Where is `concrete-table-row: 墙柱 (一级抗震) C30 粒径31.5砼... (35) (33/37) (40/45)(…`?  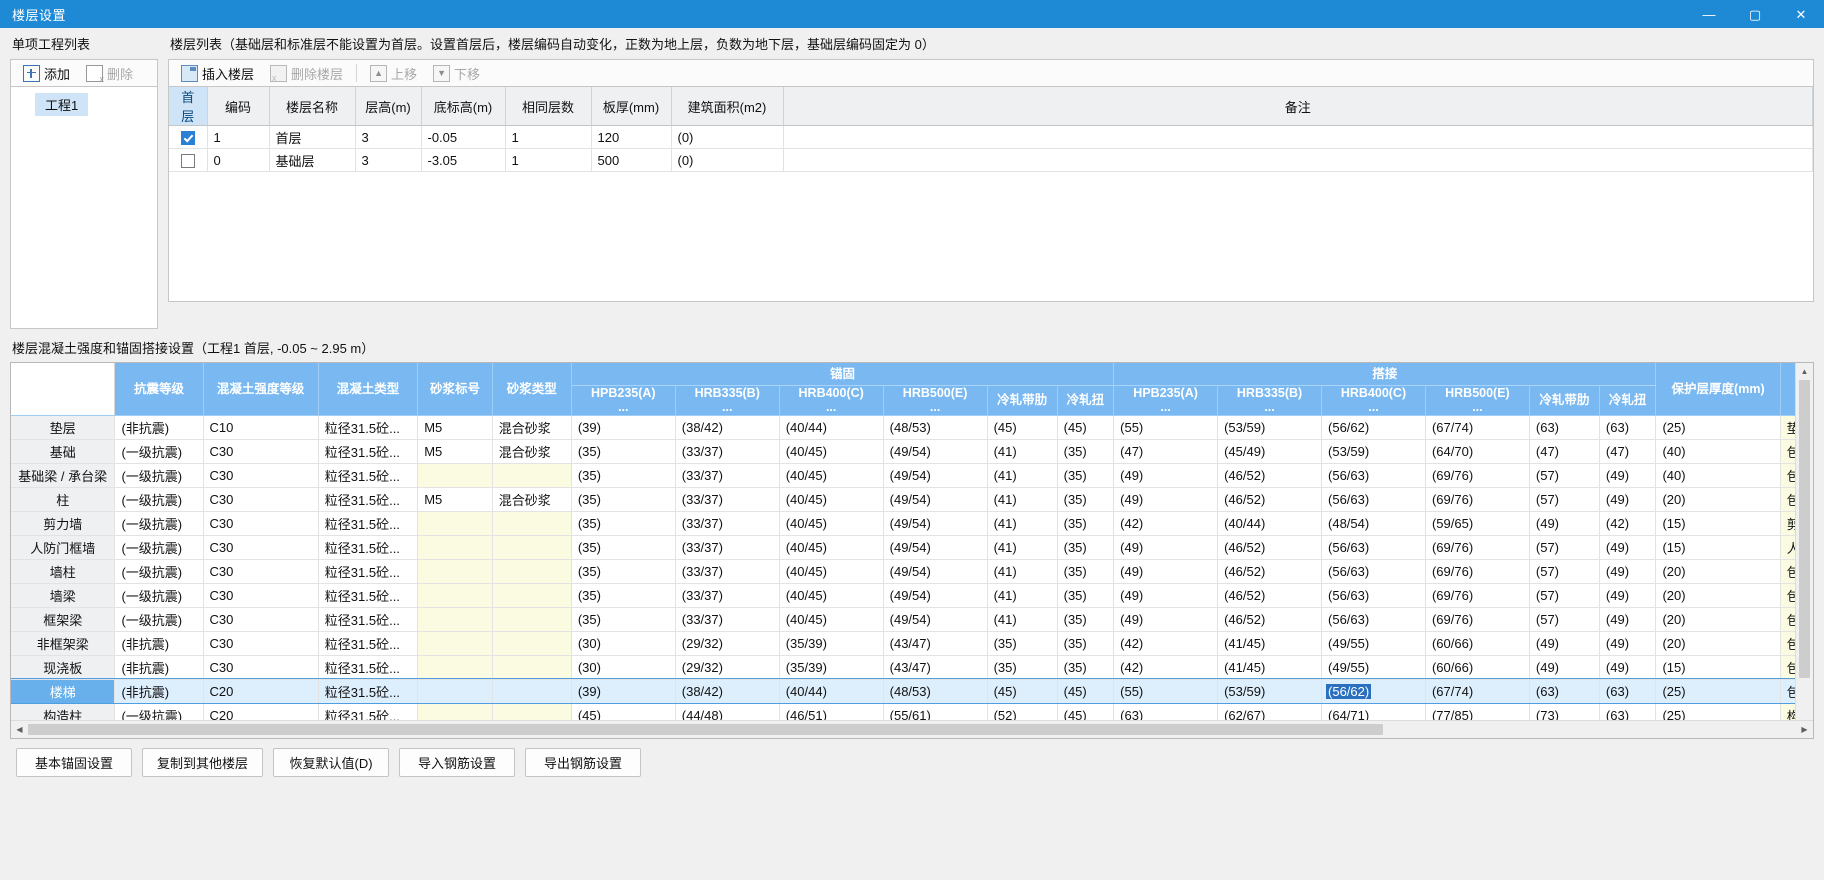 concrete-table-row: 墙柱 (一级抗震) C30 粒径31.5砼... (35) (33/37) (40/45)(… is located at coordinates (912, 571).